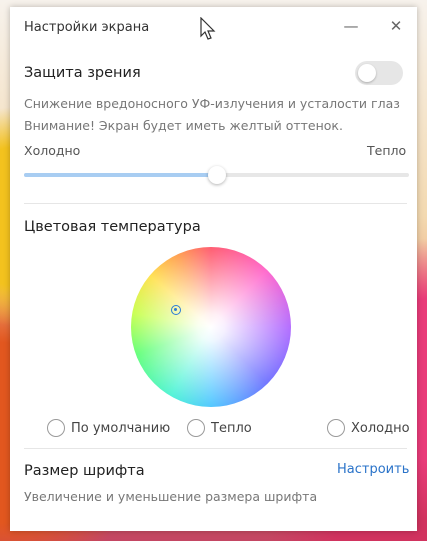 The width and height of the screenshot is (427, 541). Describe the element at coordinates (211, 327) in the screenshot. I see `color-wheel` at that location.